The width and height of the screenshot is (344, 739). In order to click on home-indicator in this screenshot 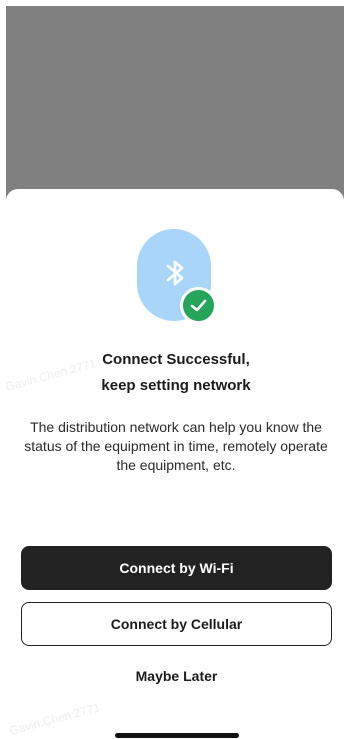, I will do `click(177, 735)`.